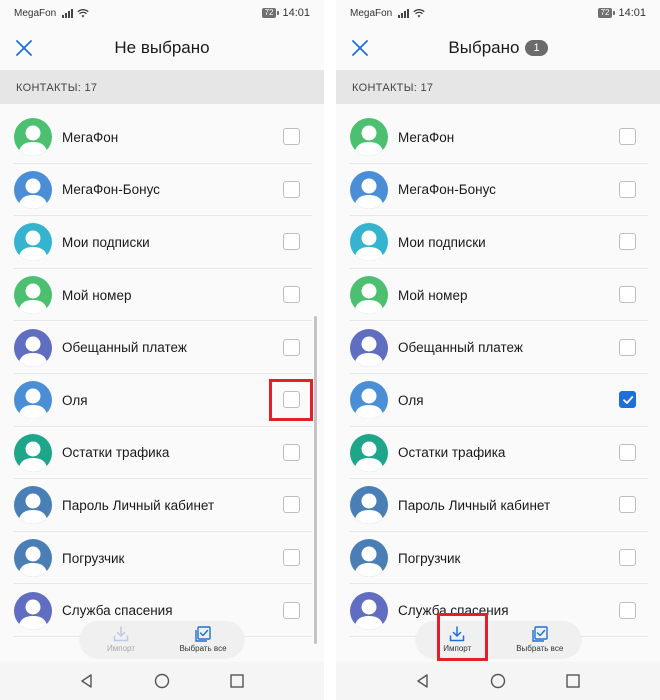 The width and height of the screenshot is (660, 700). I want to click on selected-count-badge: 1, so click(536, 48).